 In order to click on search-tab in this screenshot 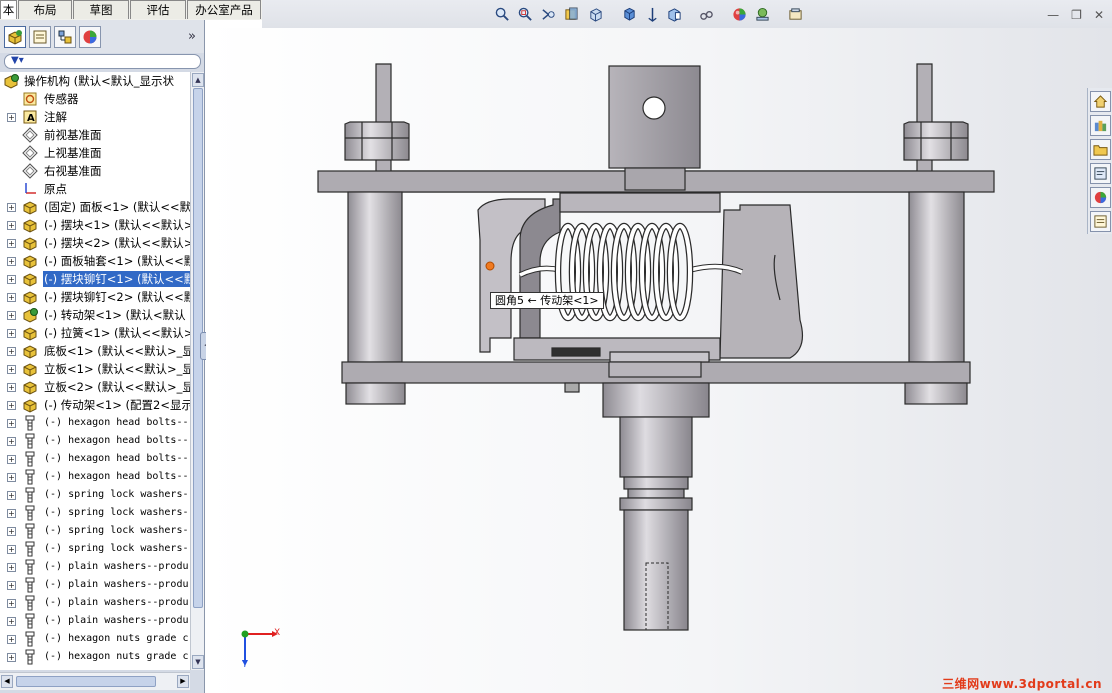, I will do `click(1100, 173)`.